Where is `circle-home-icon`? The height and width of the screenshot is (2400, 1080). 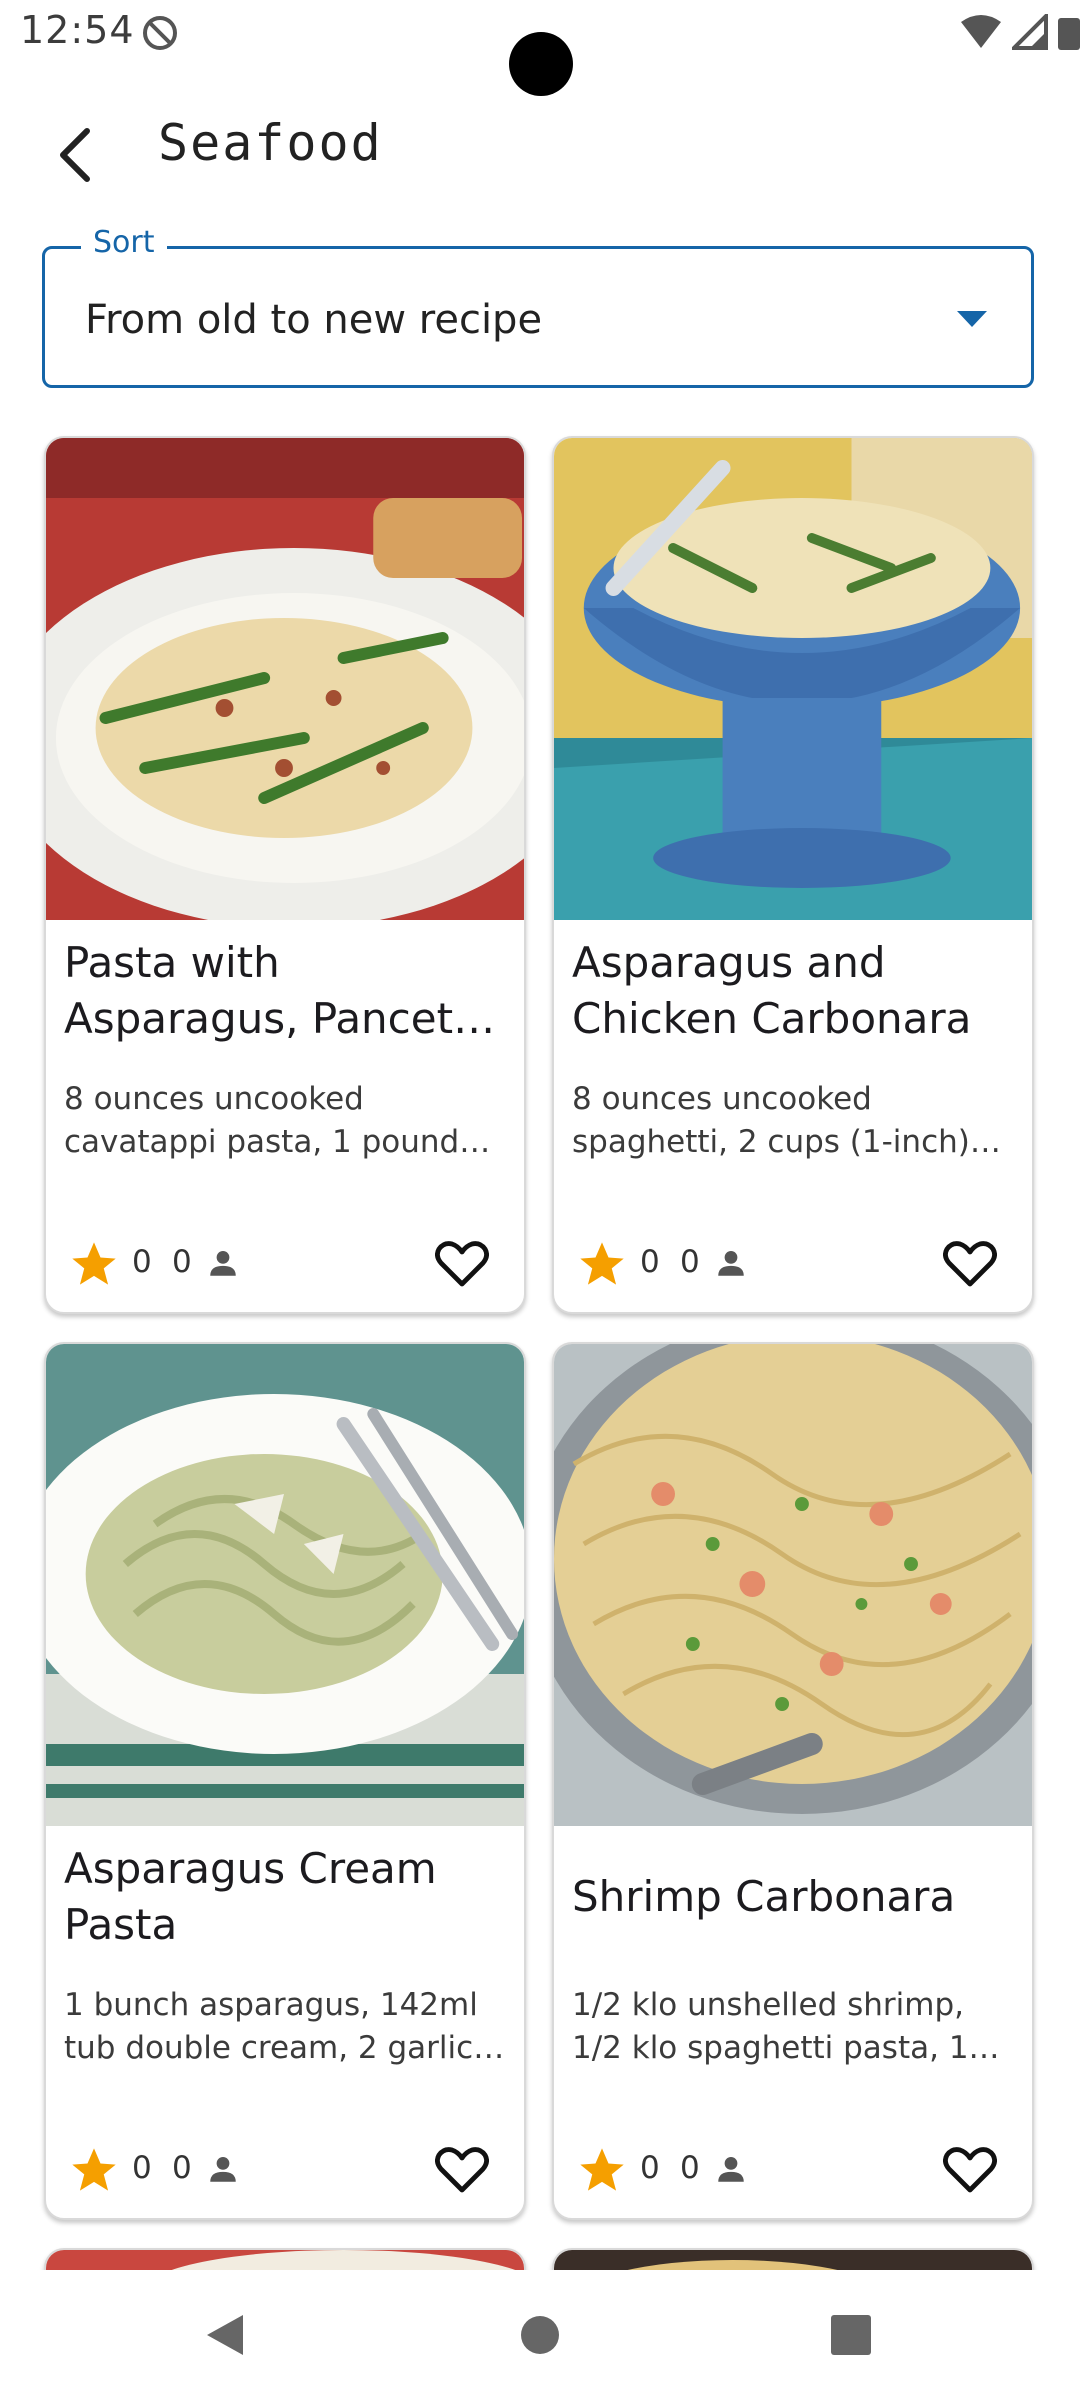 circle-home-icon is located at coordinates (540, 2335).